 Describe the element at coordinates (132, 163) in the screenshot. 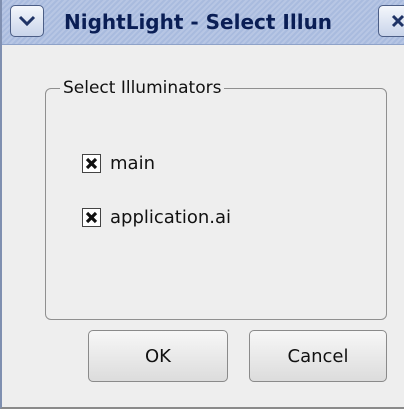

I see `checkbox-label-main: main` at that location.